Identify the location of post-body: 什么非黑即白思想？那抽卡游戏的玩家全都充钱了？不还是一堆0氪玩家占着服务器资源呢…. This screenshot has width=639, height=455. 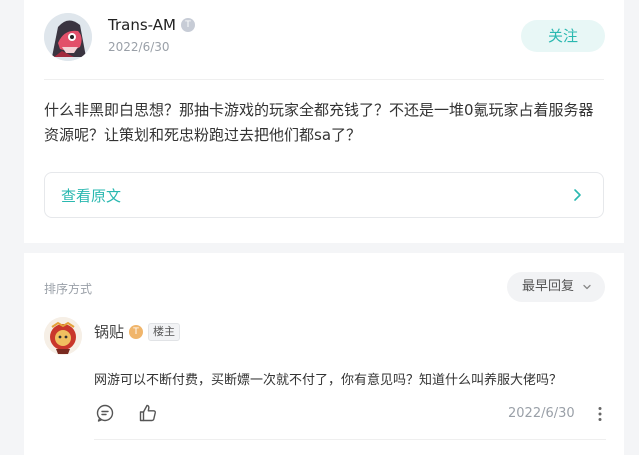
(319, 122).